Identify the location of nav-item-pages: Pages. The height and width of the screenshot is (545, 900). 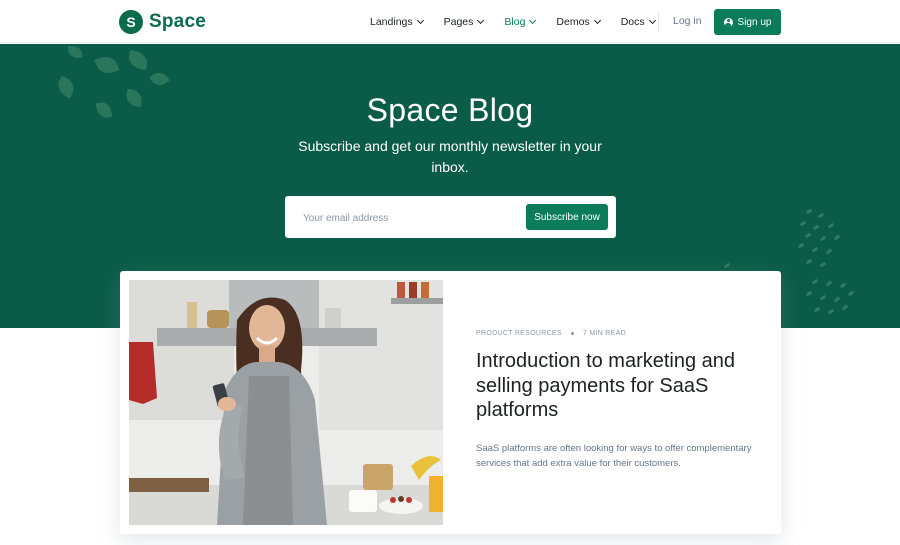
(464, 21).